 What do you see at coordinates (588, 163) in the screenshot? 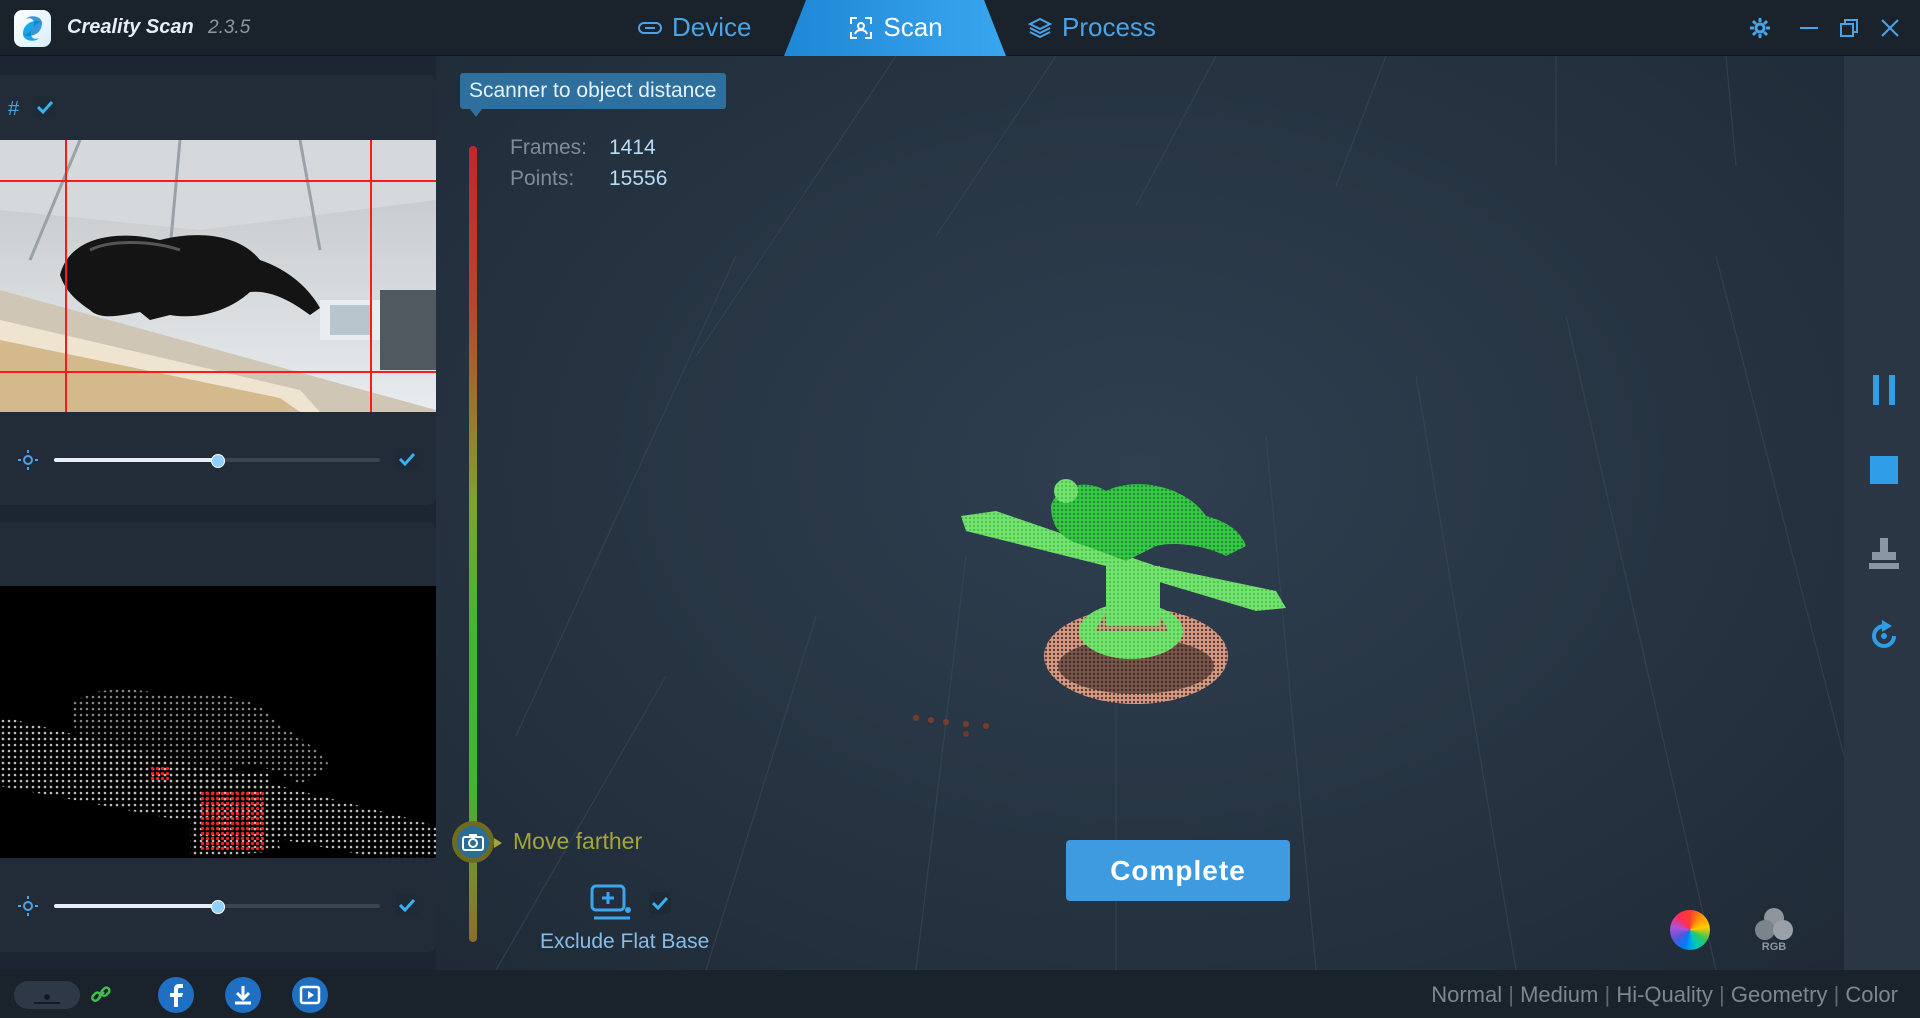
I see `scan-stats: Frames: 1414 Points: 15556` at bounding box center [588, 163].